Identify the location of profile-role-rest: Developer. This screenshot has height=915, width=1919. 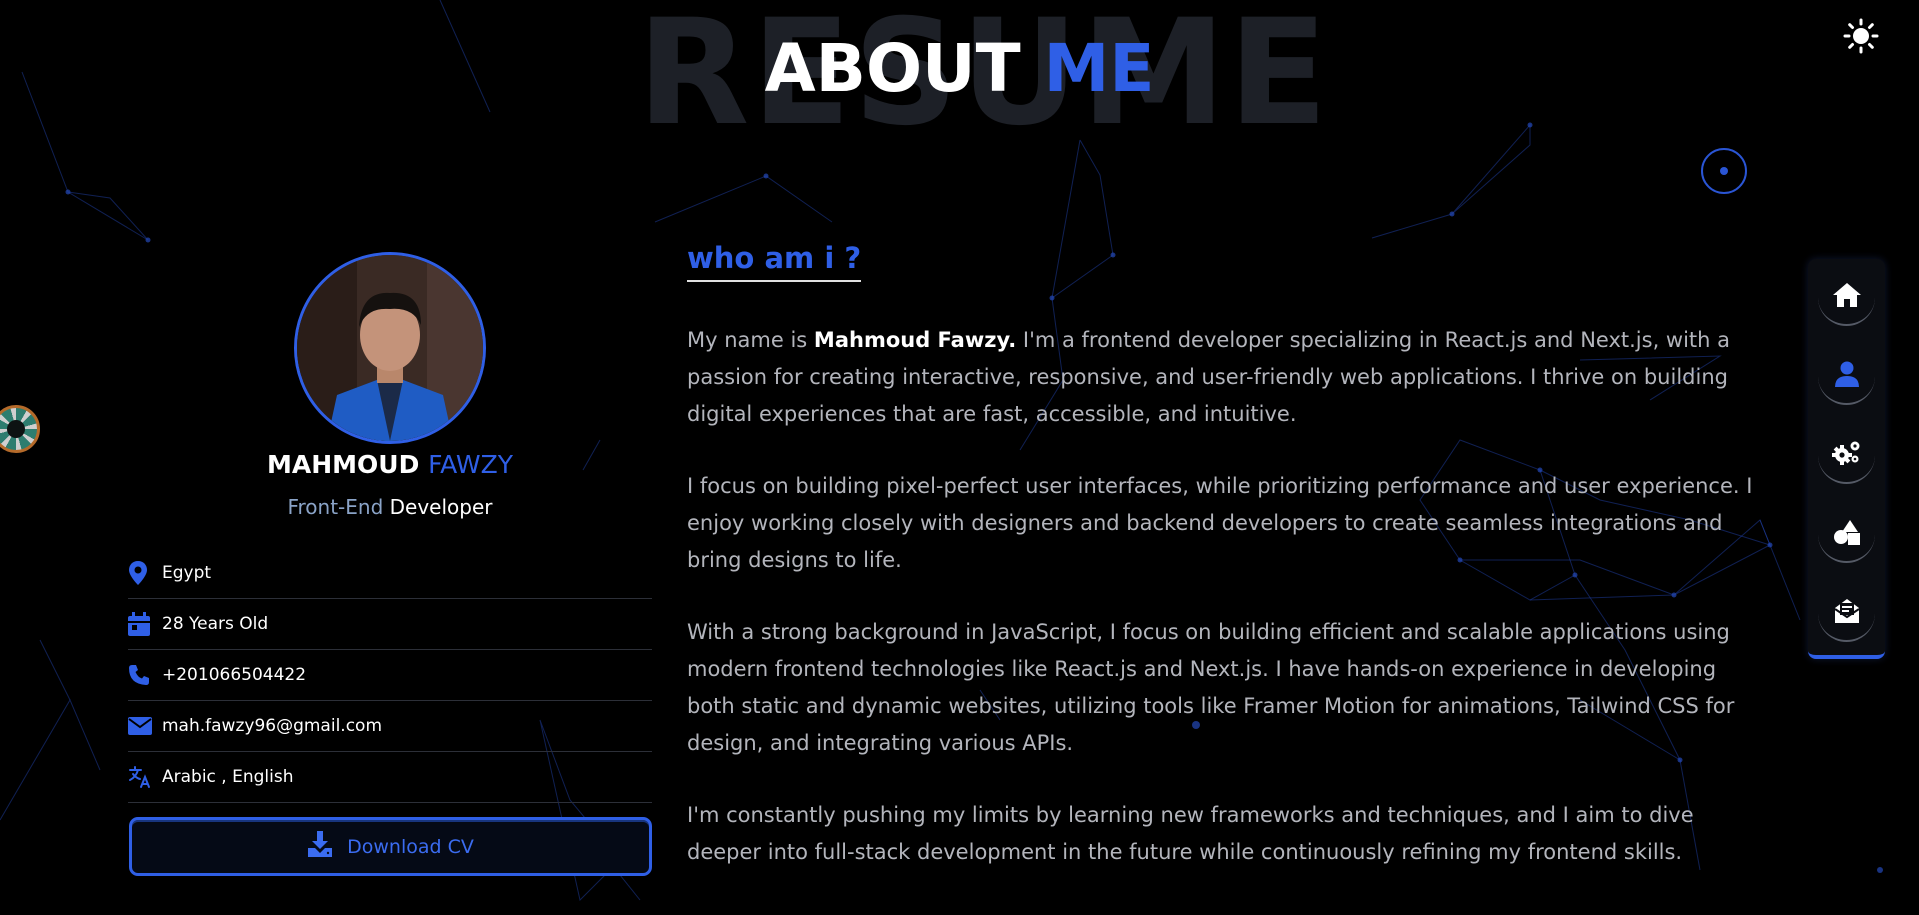
(441, 507).